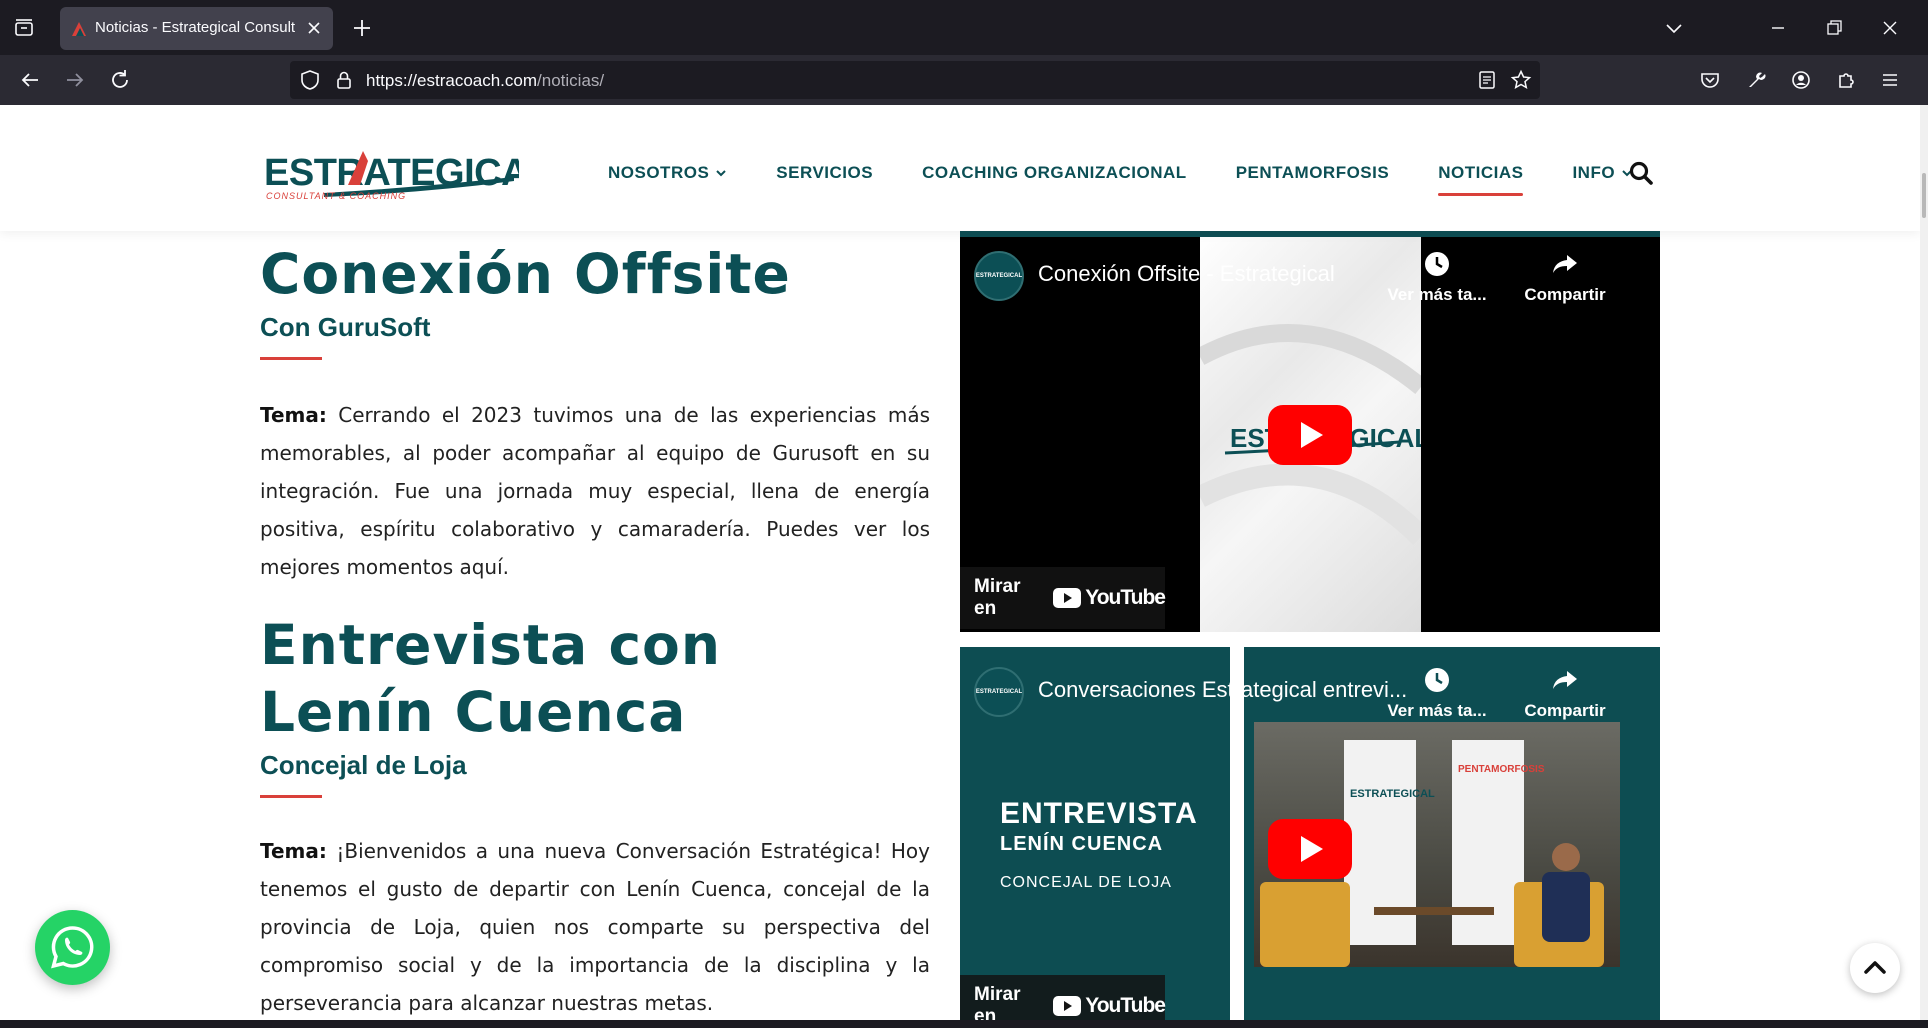 This screenshot has width=1928, height=1028. I want to click on svg-text: PENTAMORFOSIS, so click(1501, 769).